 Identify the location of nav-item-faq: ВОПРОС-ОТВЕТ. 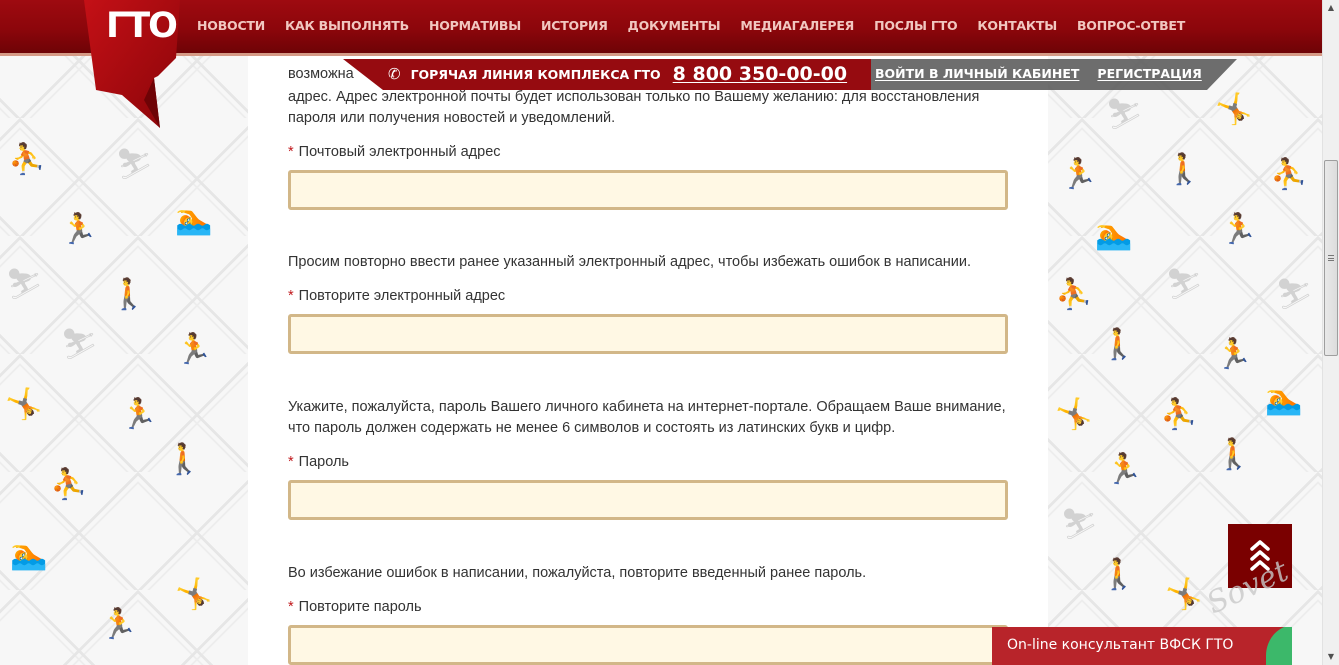
(1131, 25).